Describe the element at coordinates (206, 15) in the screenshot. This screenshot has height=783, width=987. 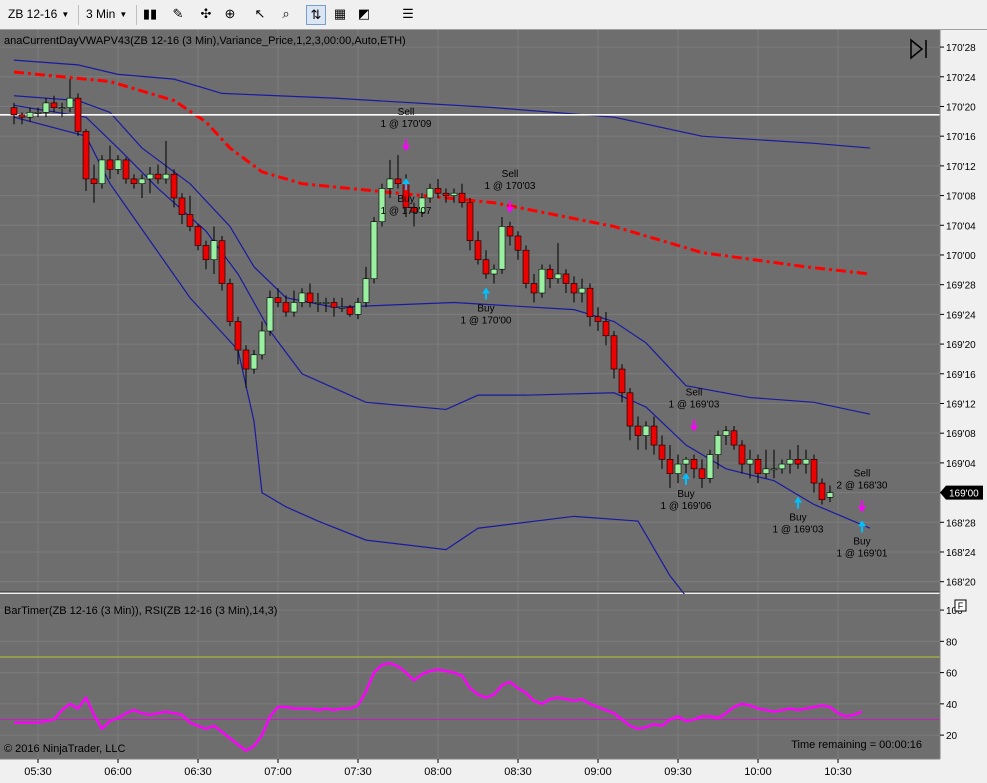
I see `crosshair-icon: ✣` at that location.